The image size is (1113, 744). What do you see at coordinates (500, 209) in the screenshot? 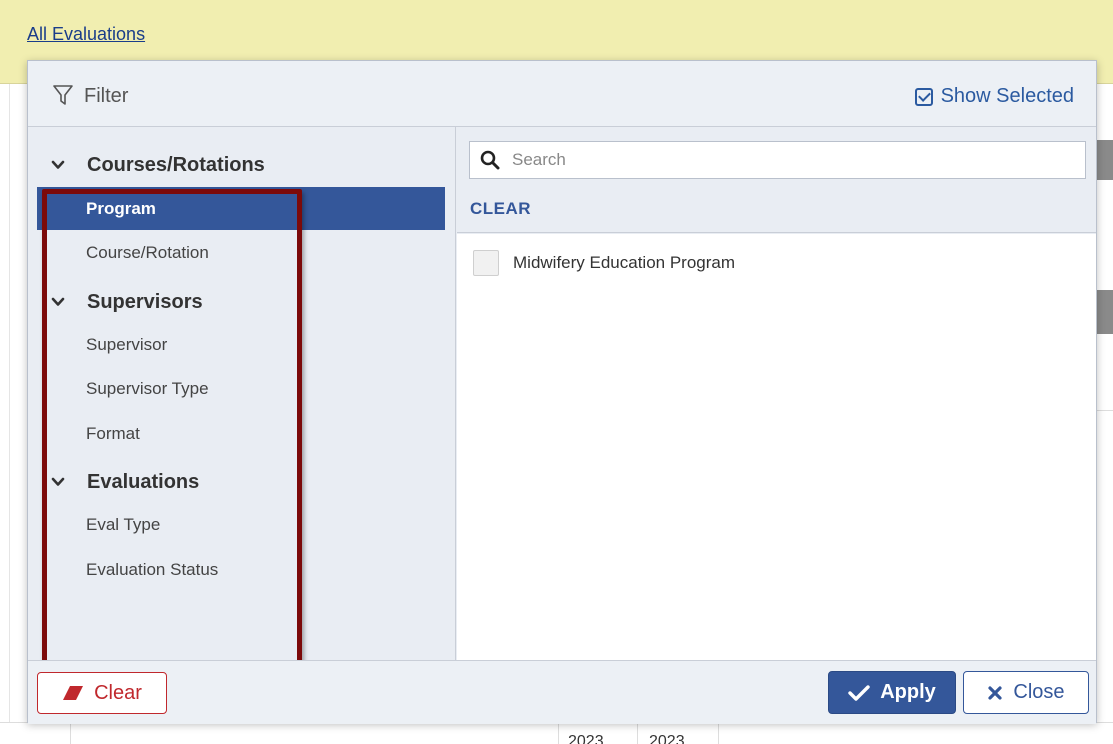
I see `clear-selection-link: CLEAR` at bounding box center [500, 209].